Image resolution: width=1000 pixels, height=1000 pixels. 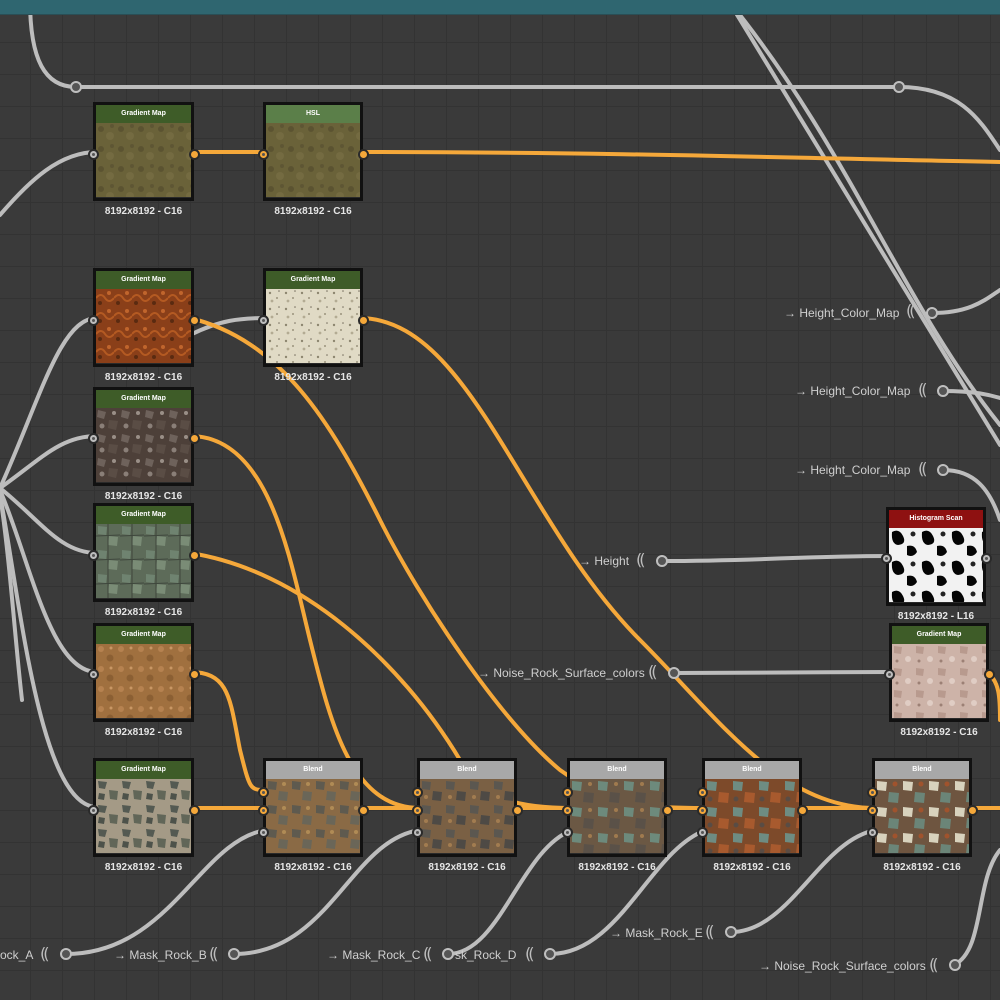 What do you see at coordinates (936, 616) in the screenshot?
I see `node-resolution: 8192x8192 - L16` at bounding box center [936, 616].